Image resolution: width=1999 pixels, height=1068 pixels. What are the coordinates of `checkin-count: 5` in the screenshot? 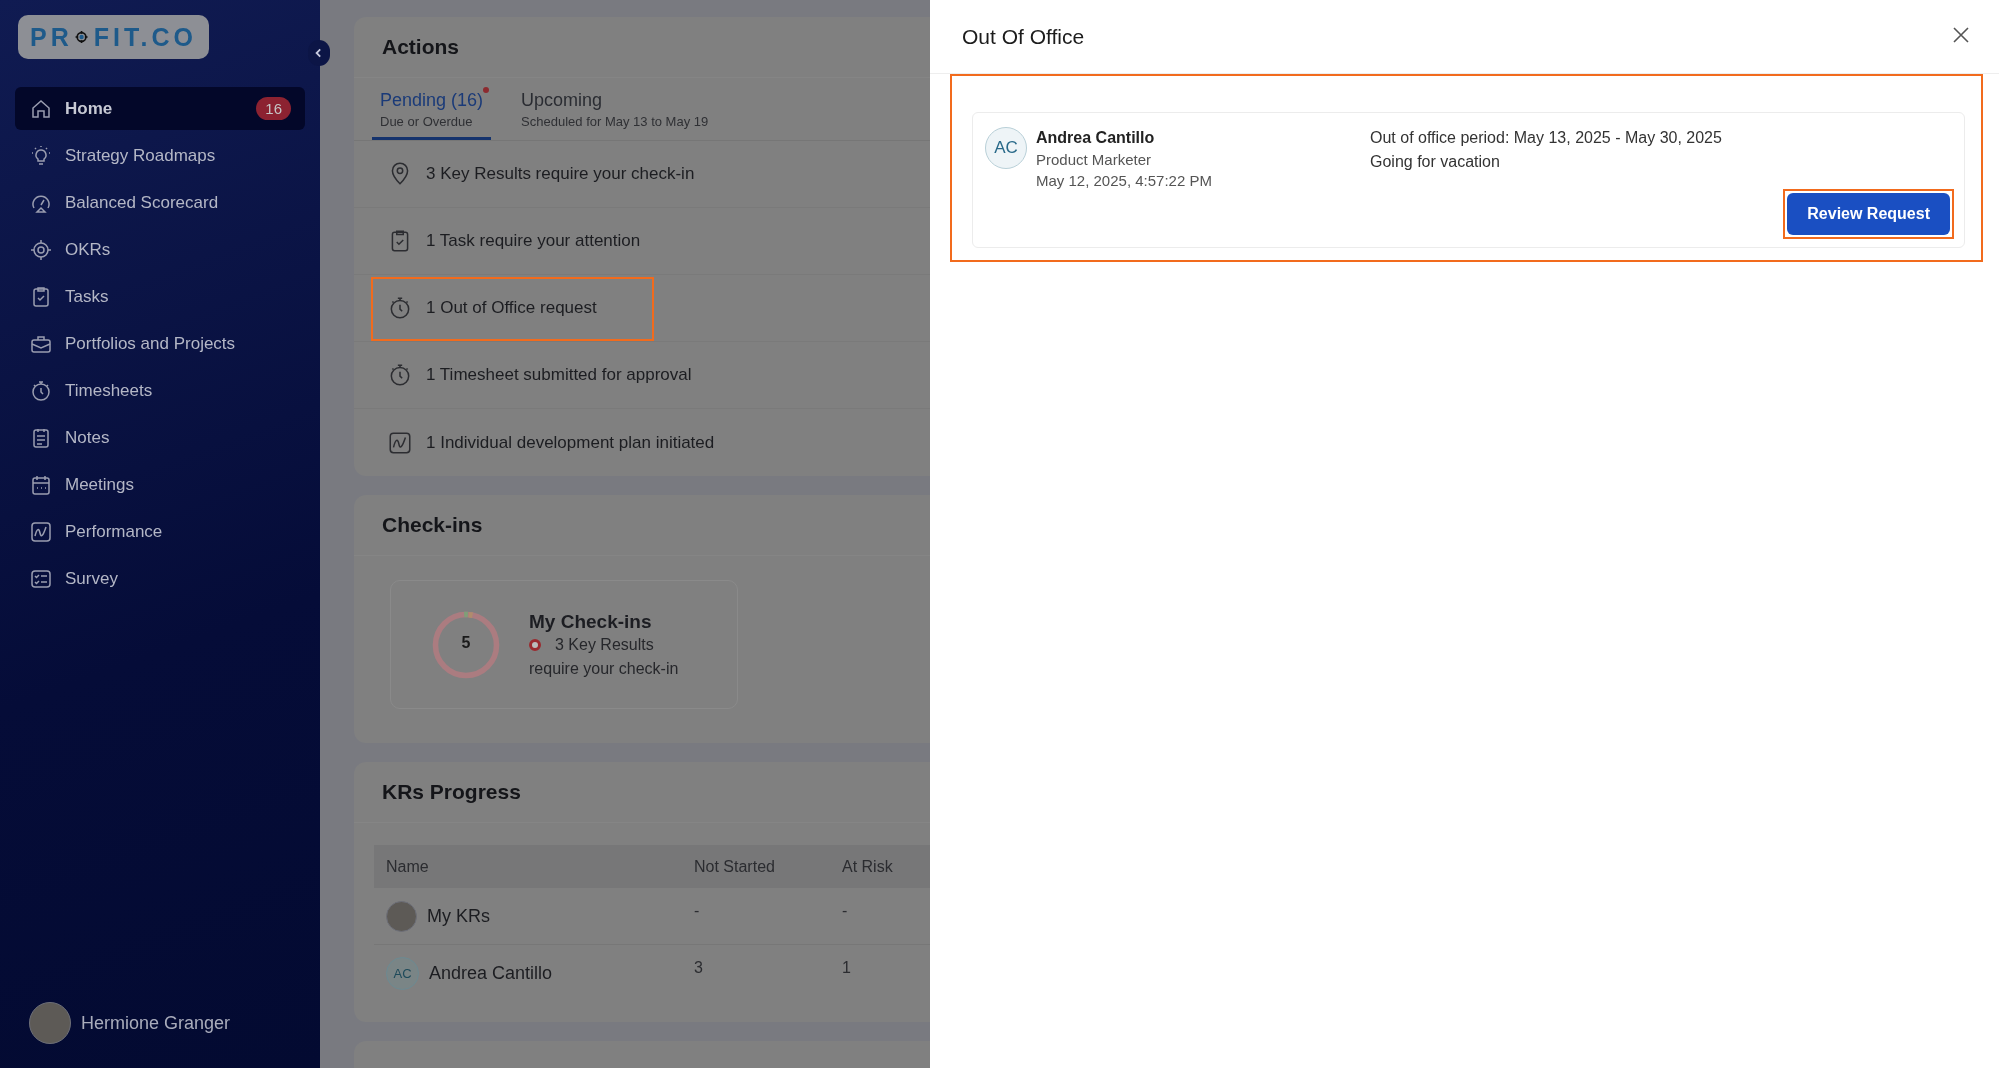 It's located at (466, 642).